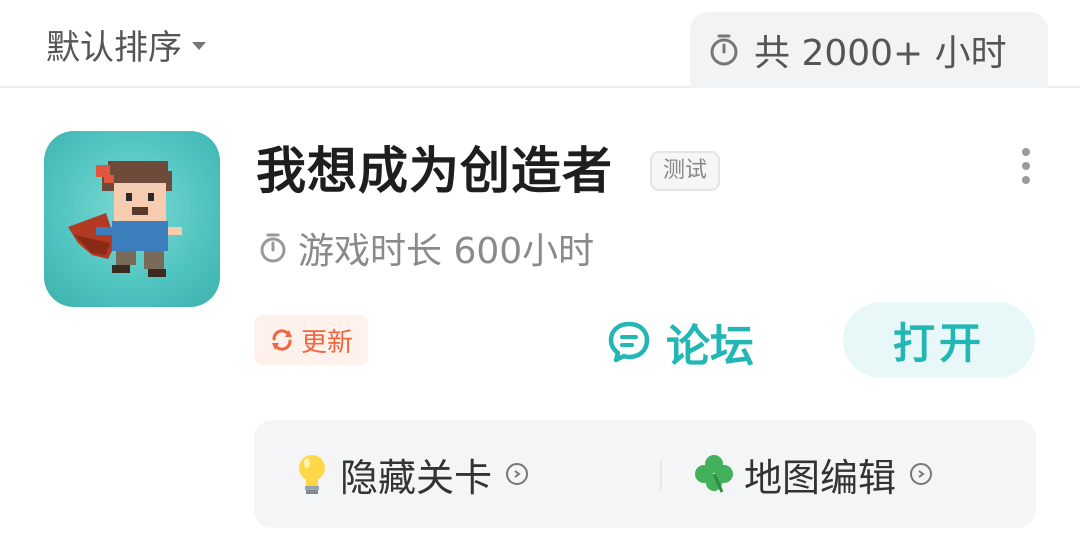 Image resolution: width=1080 pixels, height=540 pixels. Describe the element at coordinates (1026, 166) in the screenshot. I see `more-options-icon` at that location.